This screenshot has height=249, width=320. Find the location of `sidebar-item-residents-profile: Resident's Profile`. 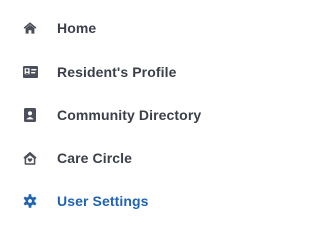

sidebar-item-residents-profile: Resident's Profile is located at coordinates (138, 72).